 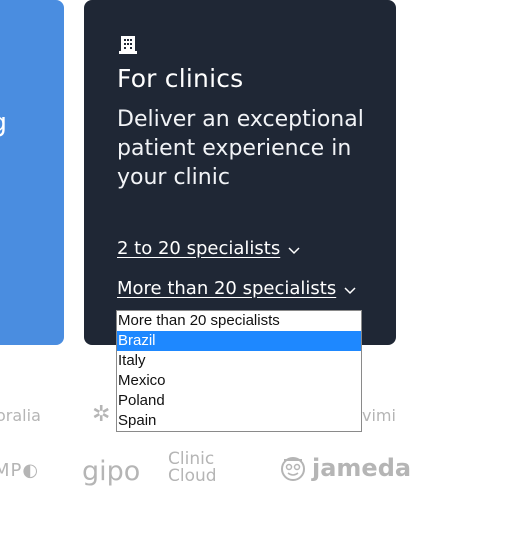 What do you see at coordinates (101, 414) in the screenshot?
I see `star-logo-icon: ✲` at bounding box center [101, 414].